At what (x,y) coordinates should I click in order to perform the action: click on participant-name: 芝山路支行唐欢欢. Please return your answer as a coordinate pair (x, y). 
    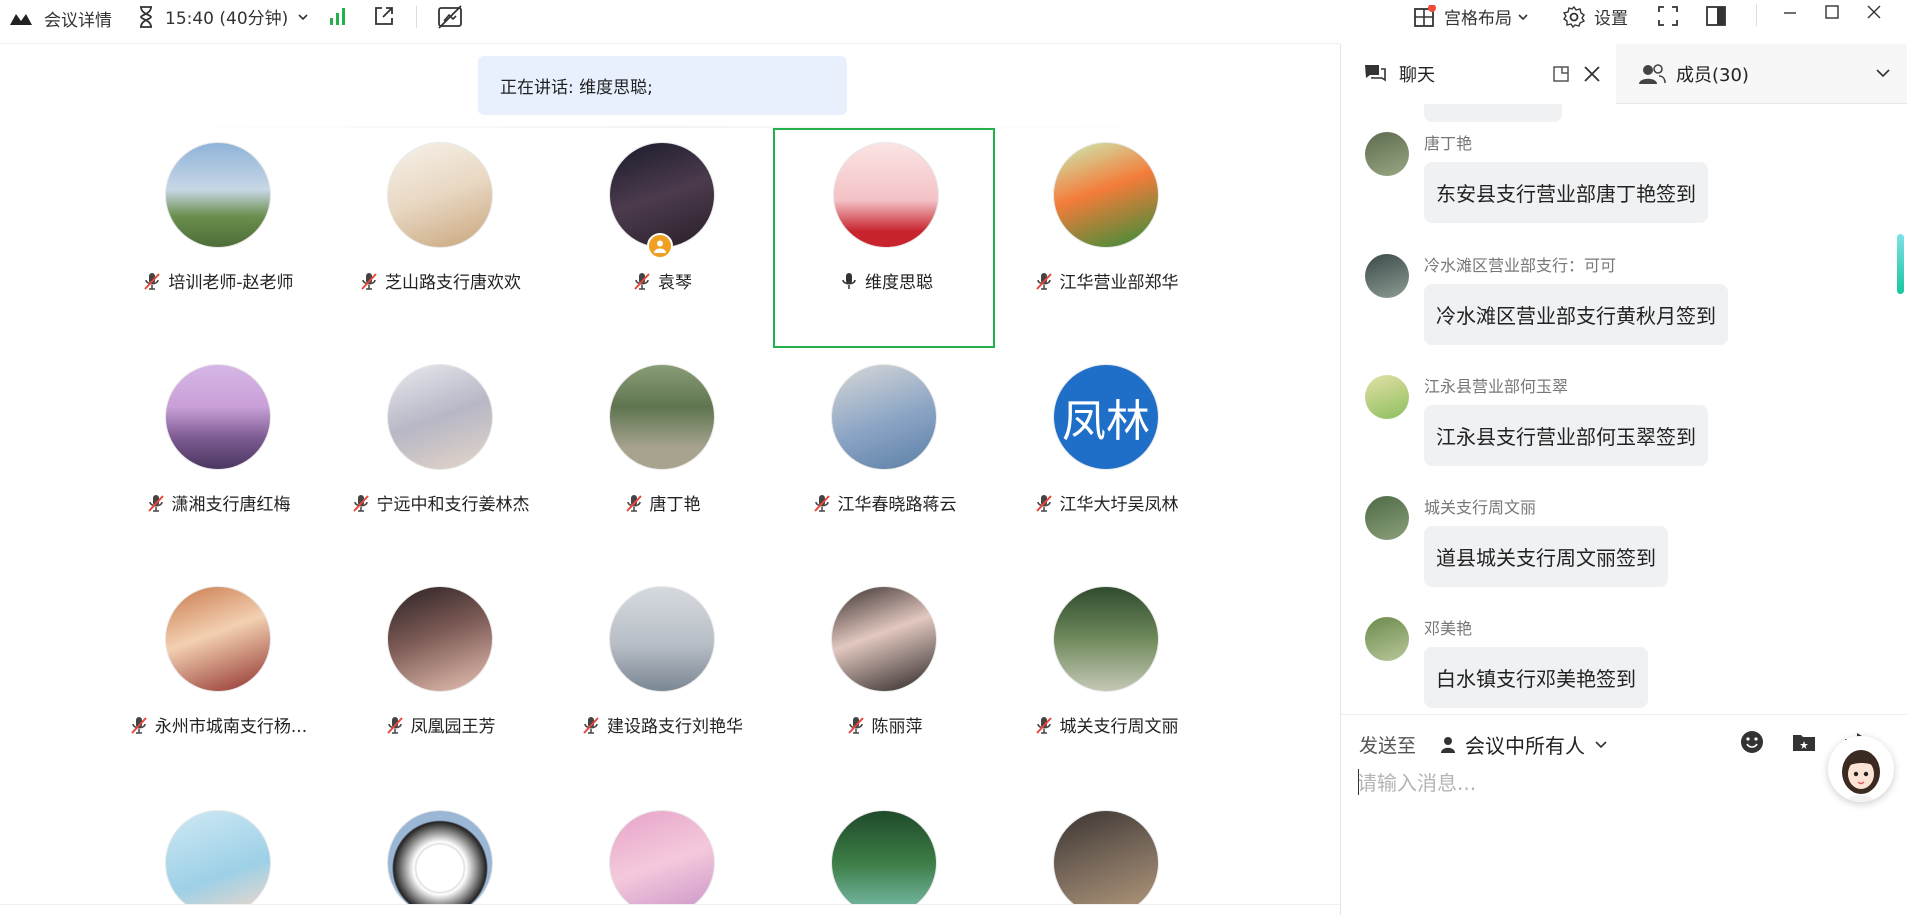
    Looking at the image, I should click on (453, 283).